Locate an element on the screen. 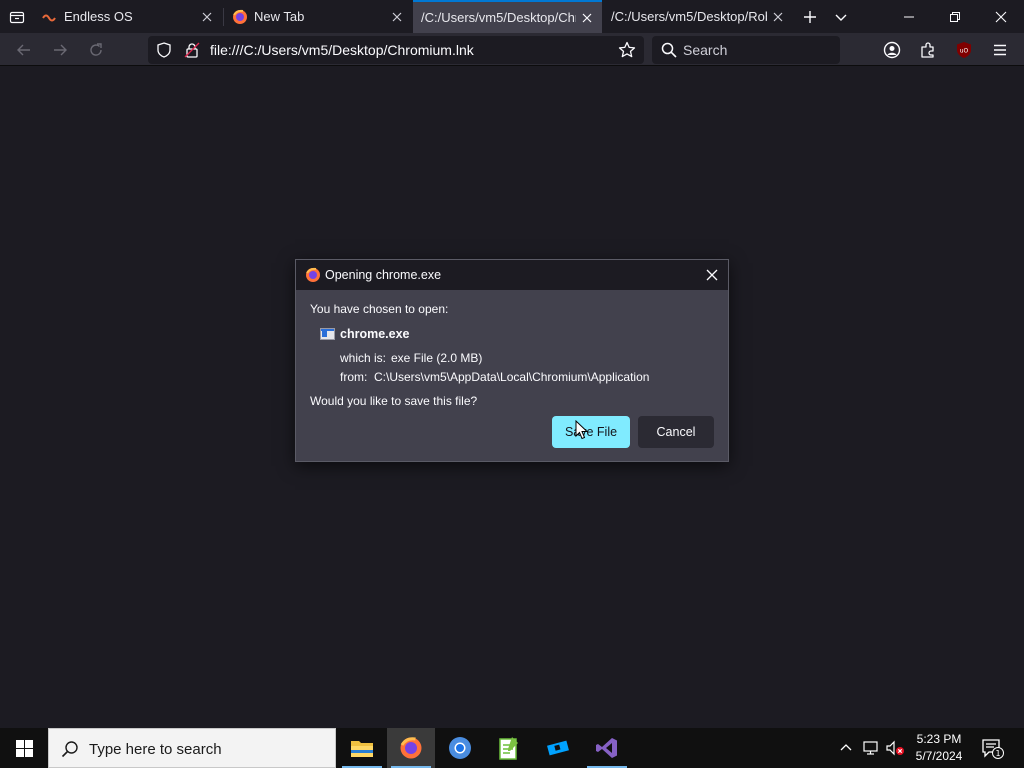 The image size is (1024, 768). file-type-value: exe File (2.0 MB) is located at coordinates (437, 358).